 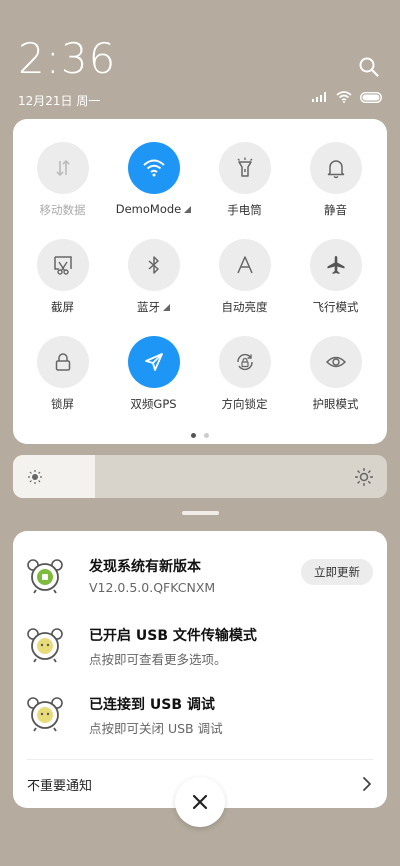 What do you see at coordinates (200, 646) in the screenshot?
I see `notification-usb-file-transfer: 已开启 USB 文件传输模式 点按即可查看更多选项。` at bounding box center [200, 646].